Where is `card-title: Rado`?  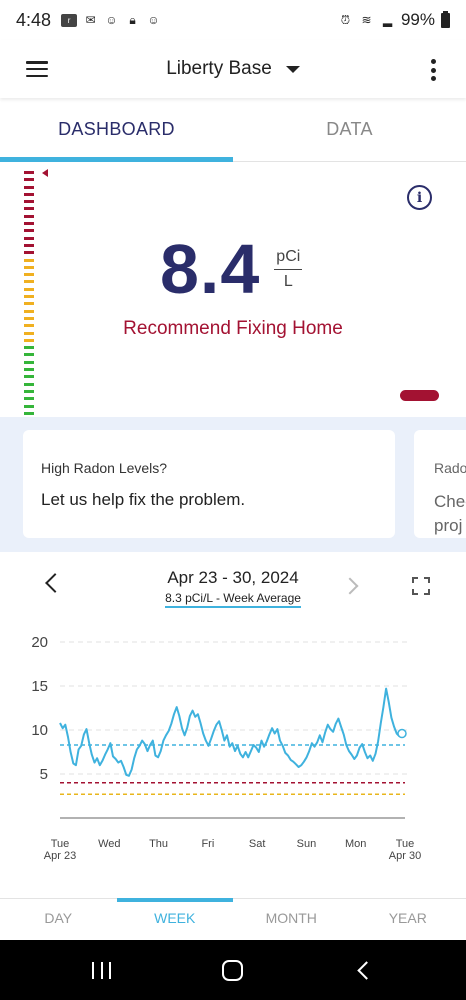 card-title: Rado is located at coordinates (450, 468).